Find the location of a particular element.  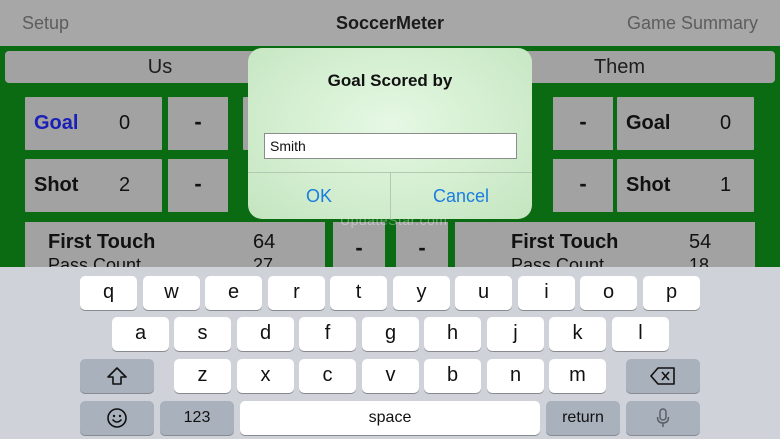

us-first-touch-value: 64 is located at coordinates (264, 242).